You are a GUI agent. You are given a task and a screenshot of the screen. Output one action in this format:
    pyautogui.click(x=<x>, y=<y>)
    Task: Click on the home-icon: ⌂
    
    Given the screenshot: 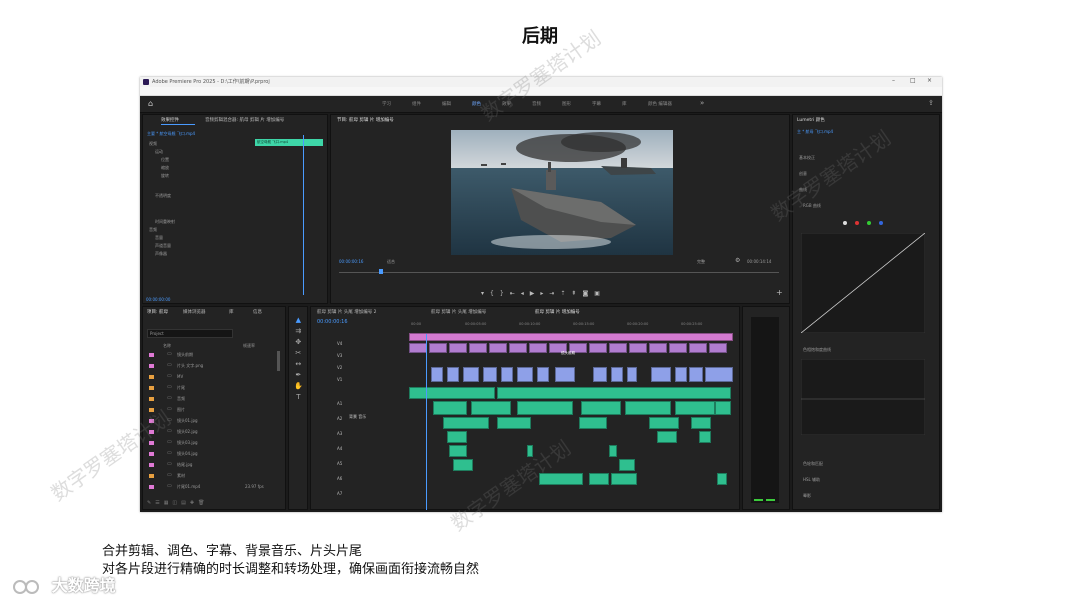 What is the action you would take?
    pyautogui.click(x=150, y=103)
    